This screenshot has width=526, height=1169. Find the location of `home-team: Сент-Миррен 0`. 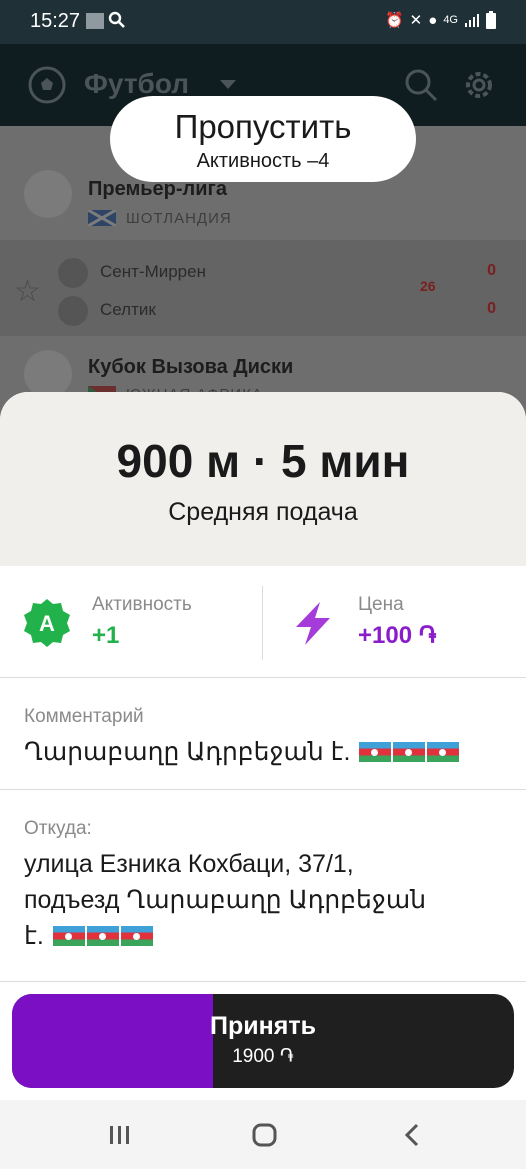

home-team: Сент-Миррен 0 is located at coordinates (288, 273).